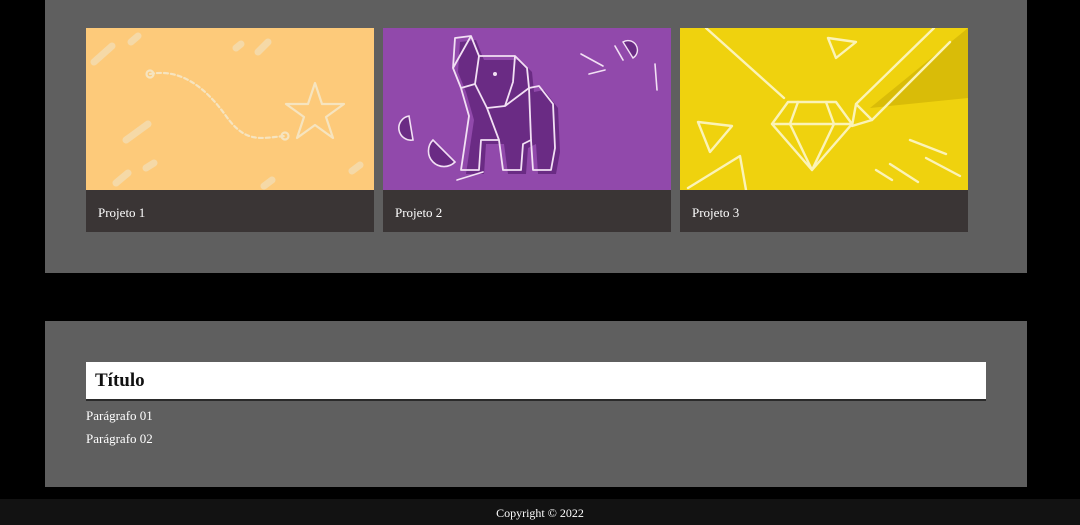 The image size is (1080, 525). I want to click on bezier-path-star-illustration-icon, so click(230, 109).